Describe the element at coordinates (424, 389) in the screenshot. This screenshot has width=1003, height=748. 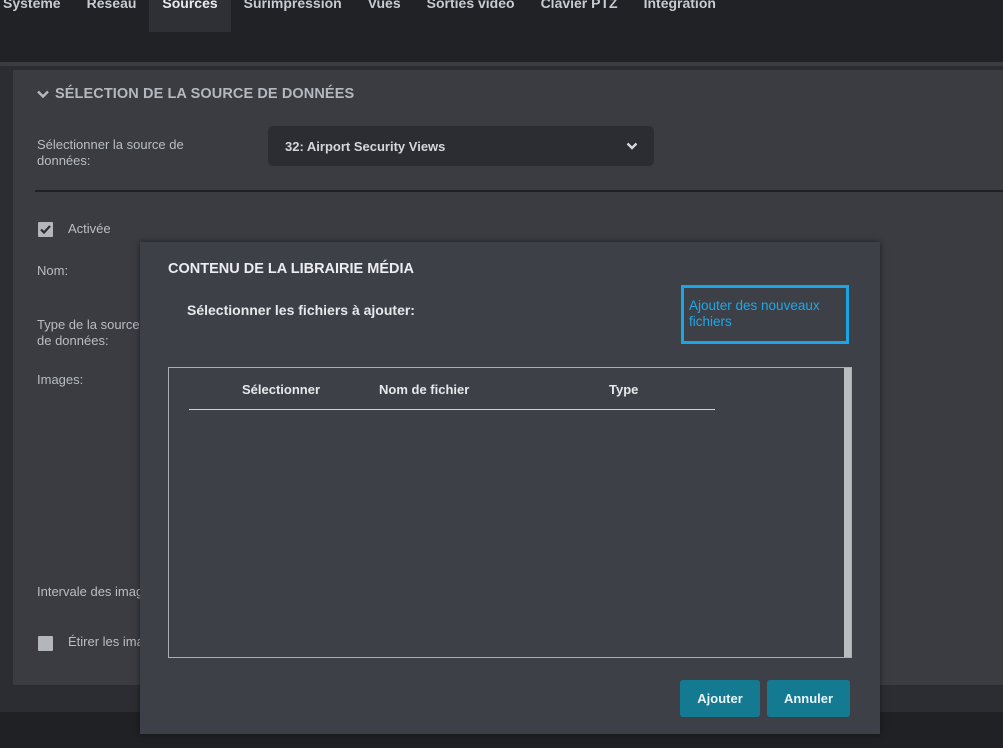
I see `column-header-filename: Nom de fichier` at that location.